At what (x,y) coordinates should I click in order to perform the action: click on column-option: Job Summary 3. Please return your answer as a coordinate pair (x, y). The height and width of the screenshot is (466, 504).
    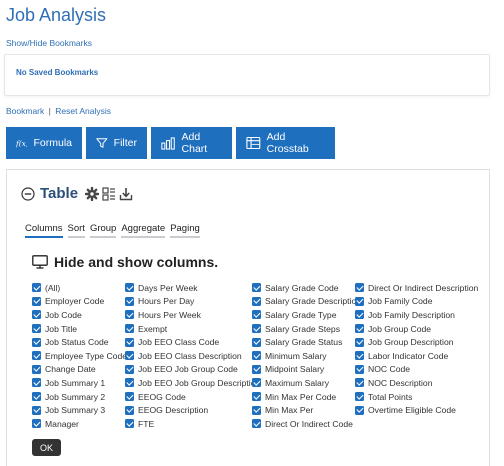
    Looking at the image, I should click on (79, 410).